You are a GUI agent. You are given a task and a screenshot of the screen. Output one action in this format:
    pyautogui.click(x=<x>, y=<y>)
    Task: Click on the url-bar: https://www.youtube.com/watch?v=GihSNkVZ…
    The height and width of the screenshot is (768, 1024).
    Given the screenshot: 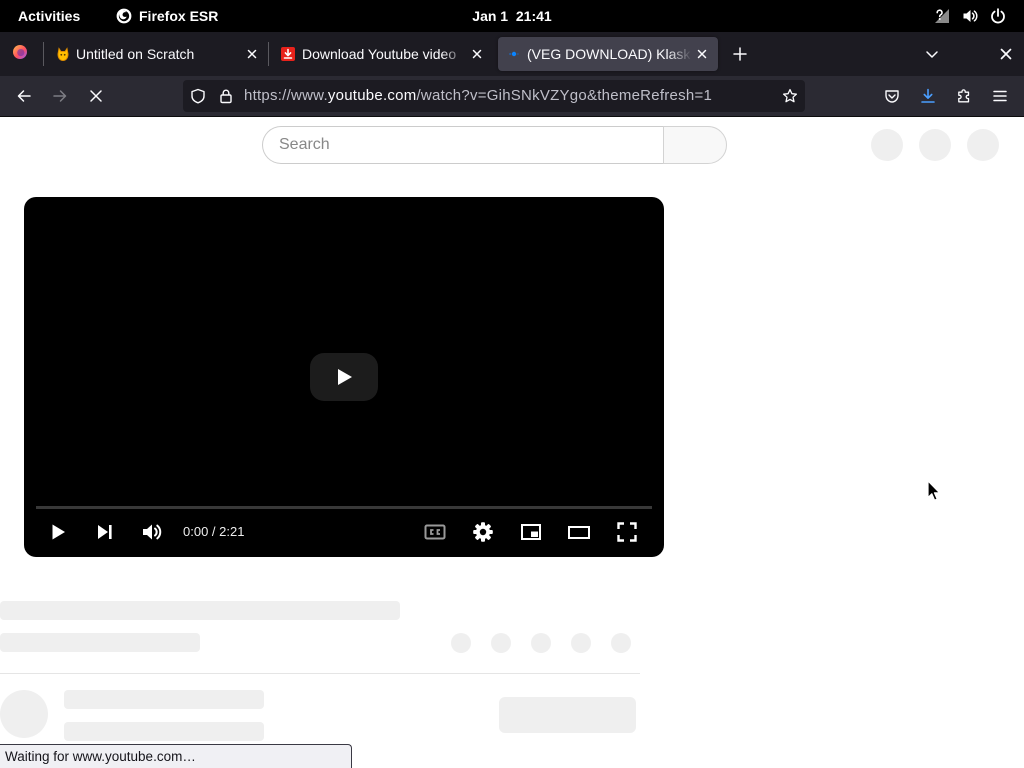 What is the action you would take?
    pyautogui.click(x=494, y=96)
    